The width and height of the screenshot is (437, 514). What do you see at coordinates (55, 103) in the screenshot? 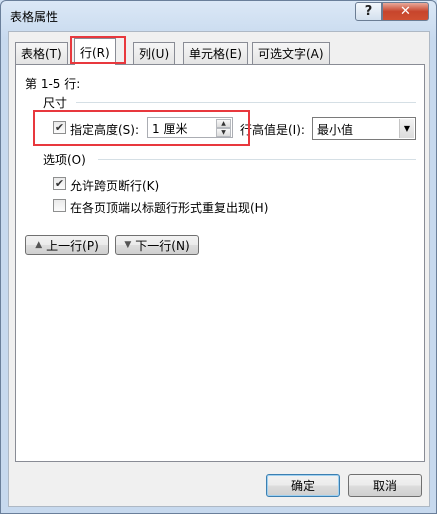
I see `size-section-label: 尺寸` at bounding box center [55, 103].